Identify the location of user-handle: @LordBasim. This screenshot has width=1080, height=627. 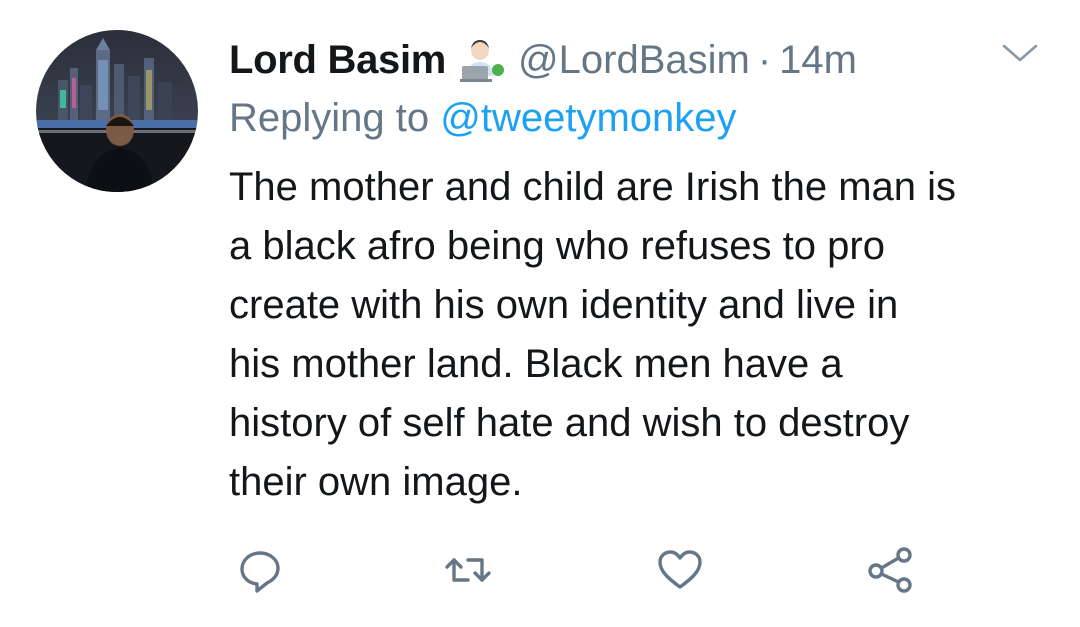
(634, 60).